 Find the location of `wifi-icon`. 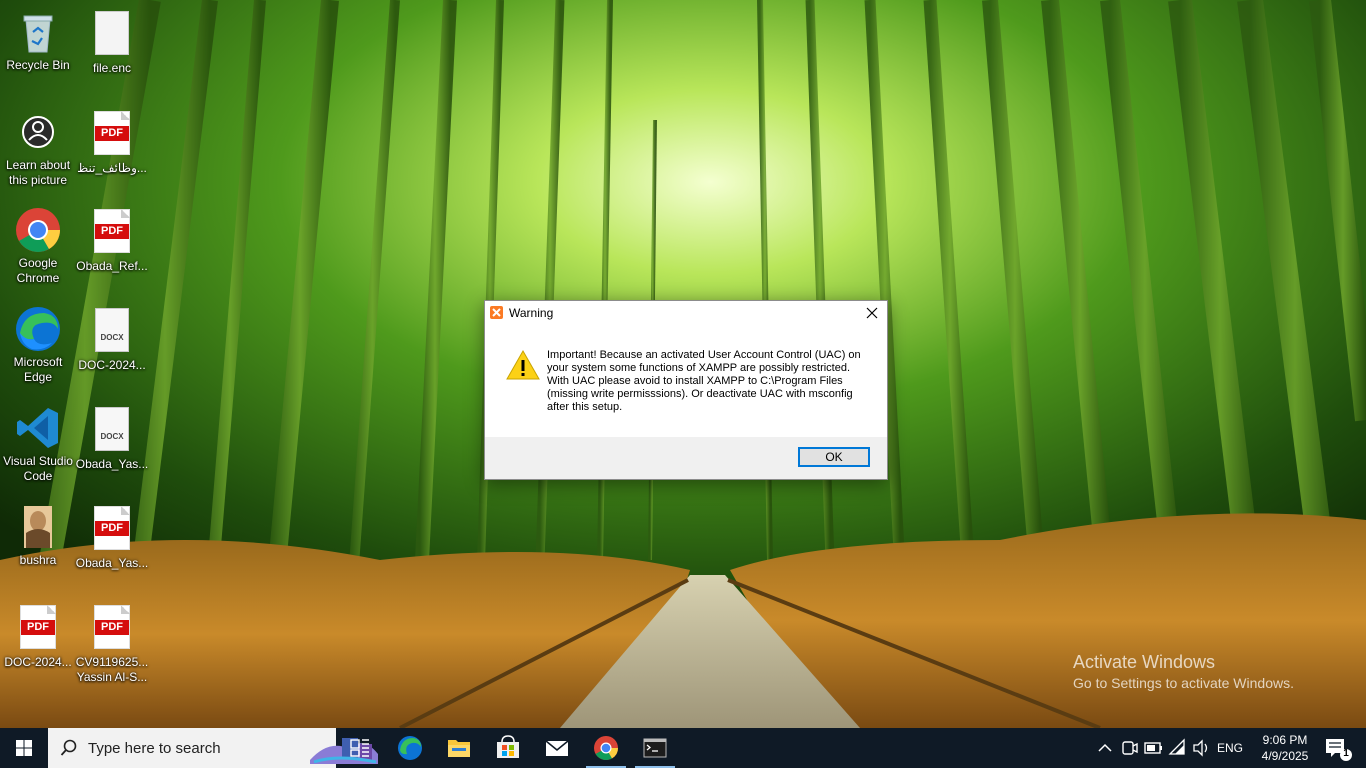

wifi-icon is located at coordinates (1176, 746).